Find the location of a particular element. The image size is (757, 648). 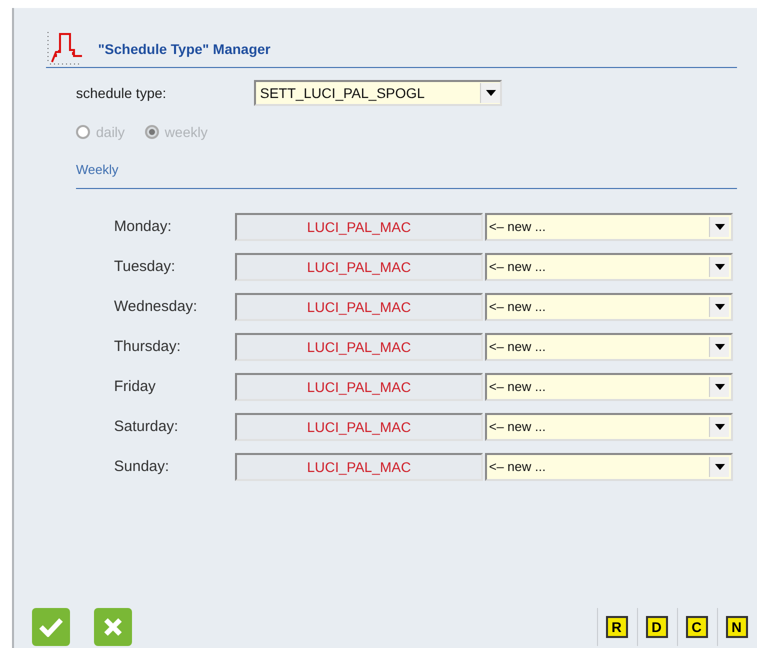

day-label: Friday is located at coordinates (135, 386).